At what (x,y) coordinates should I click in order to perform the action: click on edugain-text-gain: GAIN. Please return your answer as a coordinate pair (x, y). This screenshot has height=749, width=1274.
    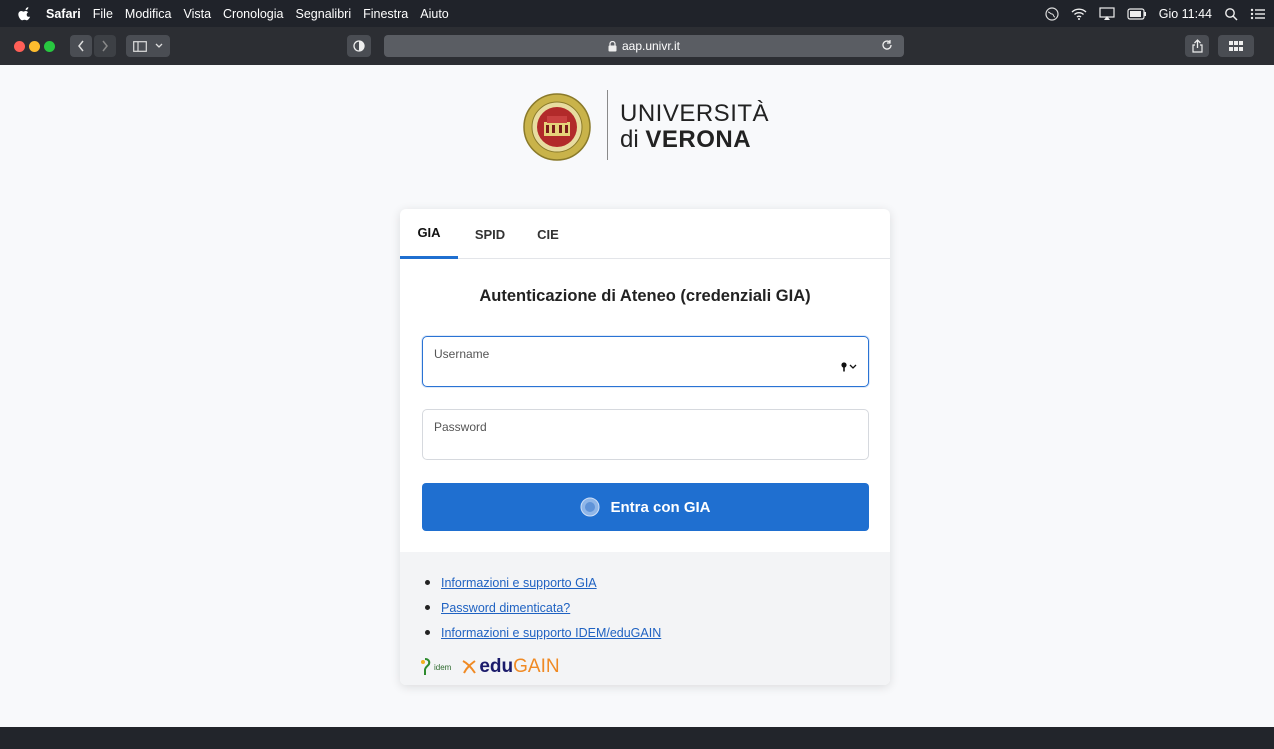
    Looking at the image, I should click on (536, 666).